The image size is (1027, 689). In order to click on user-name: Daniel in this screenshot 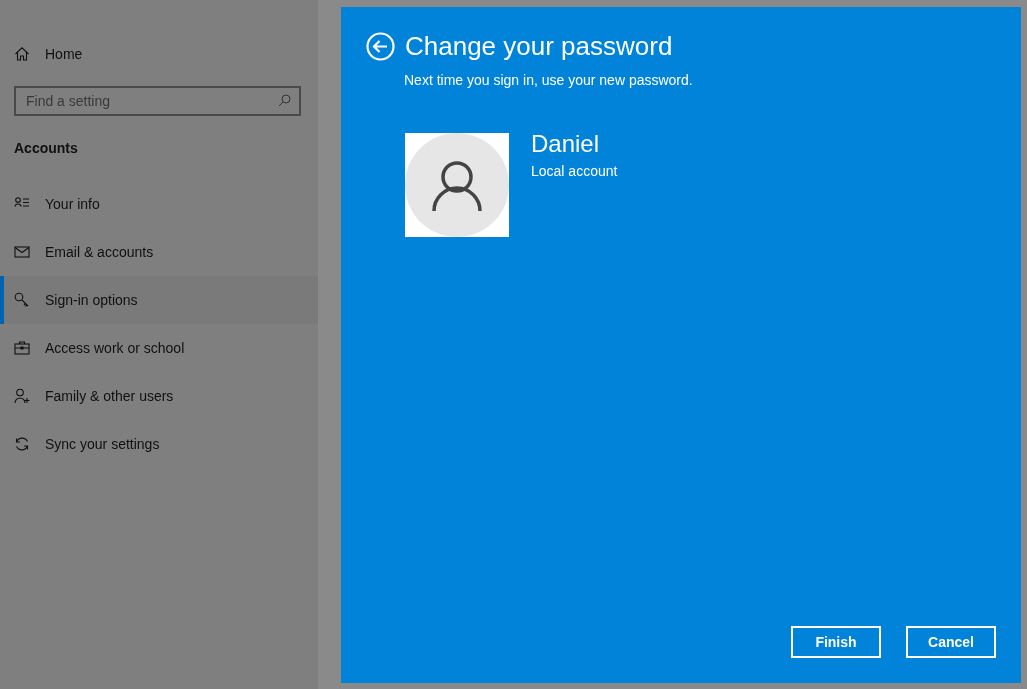, I will do `click(566, 144)`.